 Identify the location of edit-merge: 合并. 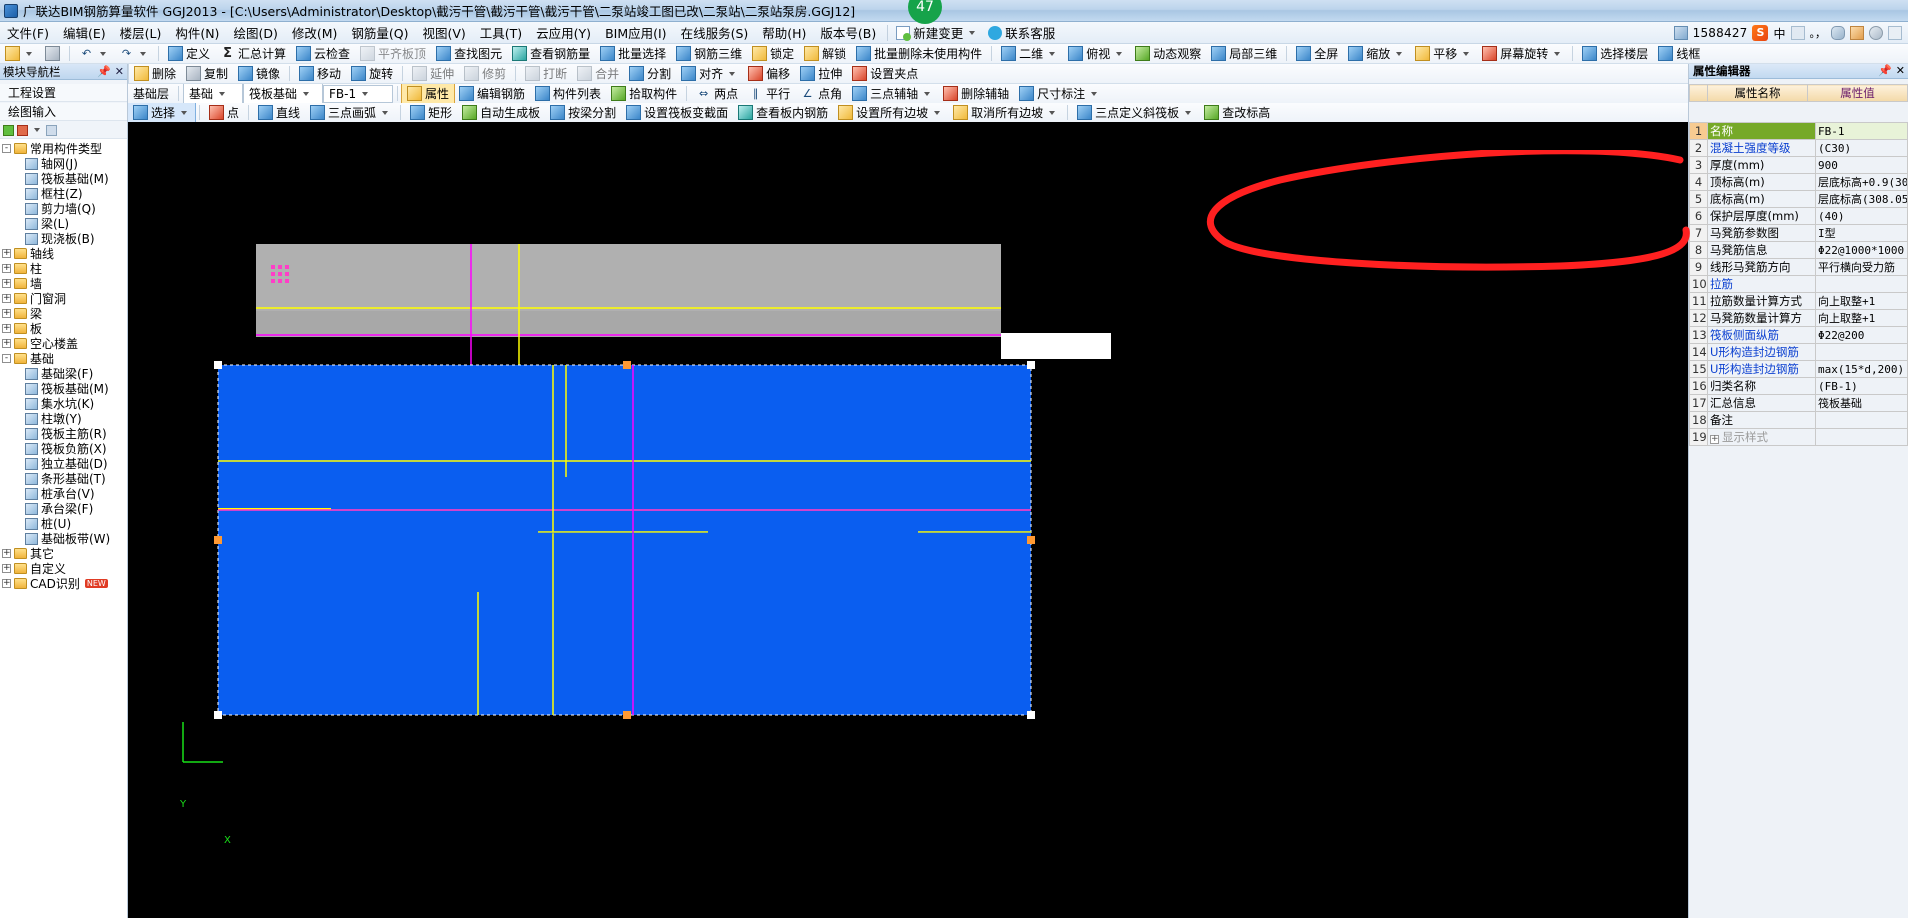
(598, 73).